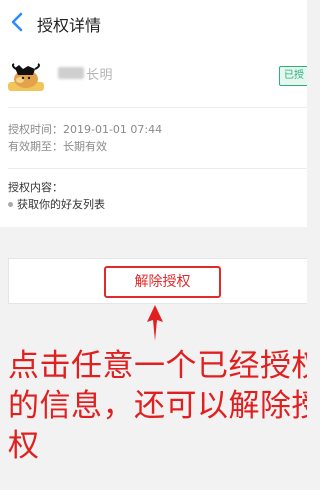  What do you see at coordinates (85, 138) in the screenshot?
I see `authorization-time-block: 授权时间：2019-01-01 07:44 有效期至：长期有效` at bounding box center [85, 138].